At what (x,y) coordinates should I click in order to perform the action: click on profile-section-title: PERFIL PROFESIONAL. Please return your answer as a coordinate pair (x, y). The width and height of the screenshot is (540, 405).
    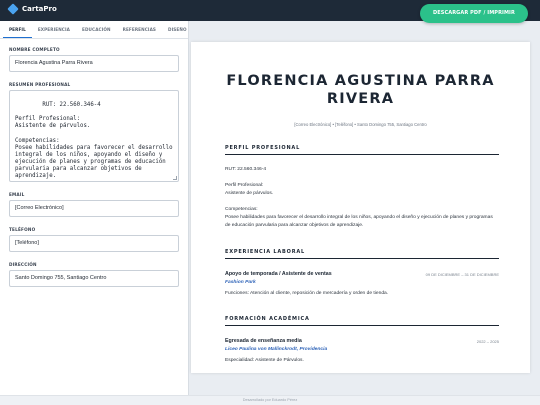
    Looking at the image, I should click on (362, 150).